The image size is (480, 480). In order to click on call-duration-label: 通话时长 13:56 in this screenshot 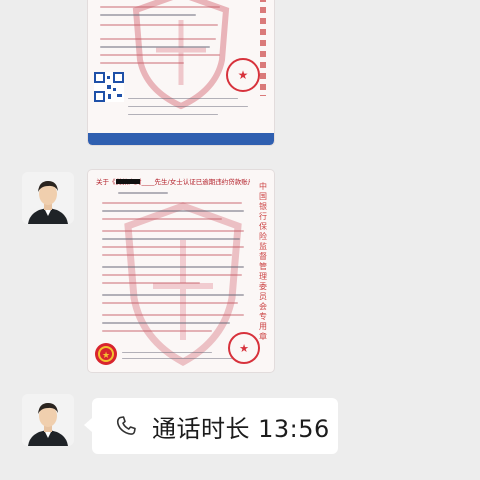, I will do `click(241, 428)`.